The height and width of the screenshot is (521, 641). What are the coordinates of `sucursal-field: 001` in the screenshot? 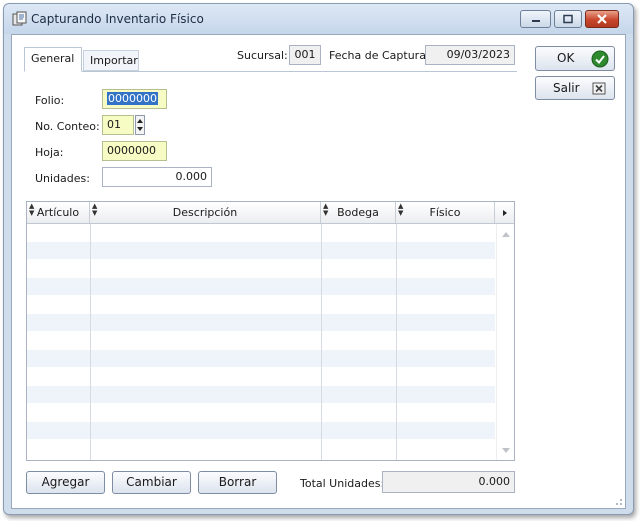 It's located at (305, 55).